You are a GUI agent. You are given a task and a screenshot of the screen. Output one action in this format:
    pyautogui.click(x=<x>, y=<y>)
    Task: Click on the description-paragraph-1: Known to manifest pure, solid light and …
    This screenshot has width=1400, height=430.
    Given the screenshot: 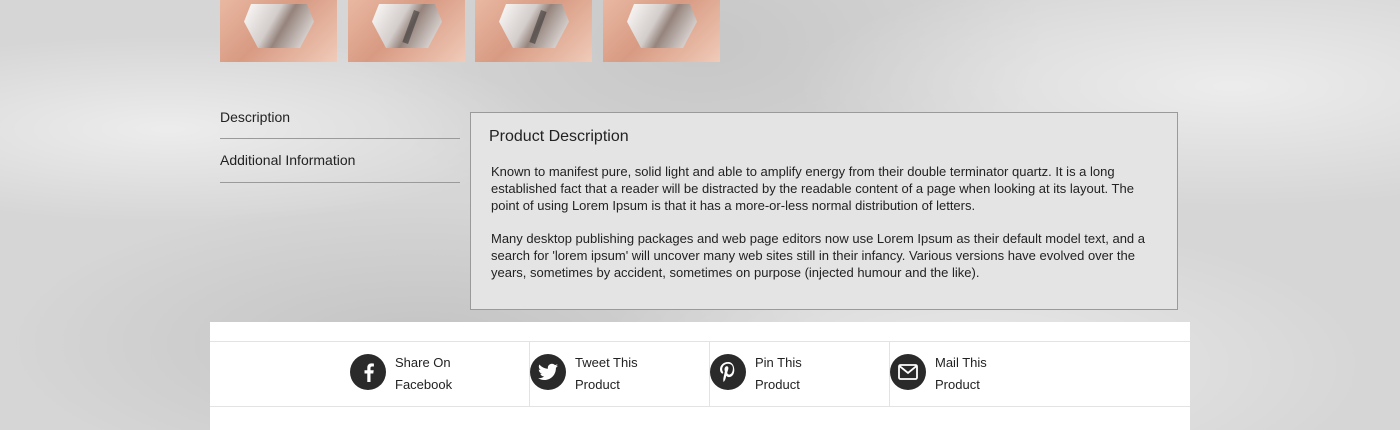 What is the action you would take?
    pyautogui.click(x=812, y=188)
    